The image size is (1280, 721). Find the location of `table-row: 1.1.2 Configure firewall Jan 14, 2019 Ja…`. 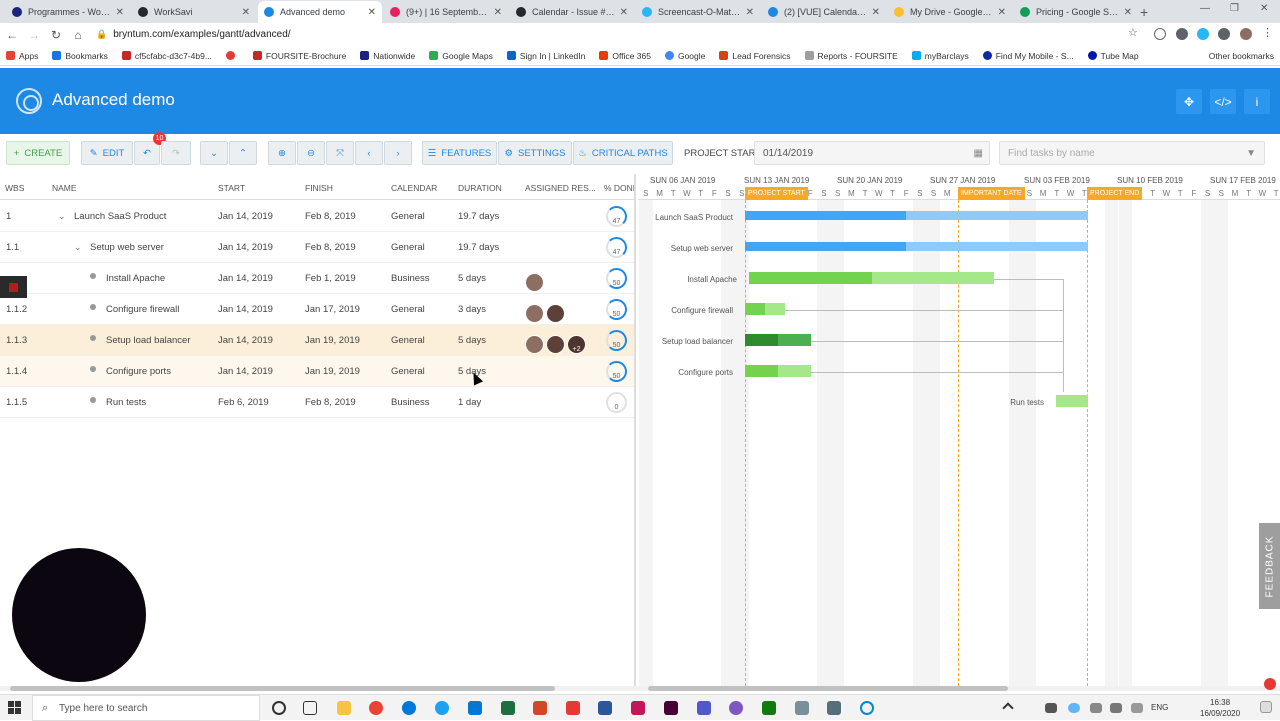

table-row: 1.1.2 Configure firewall Jan 14, 2019 Ja… is located at coordinates (317, 309).